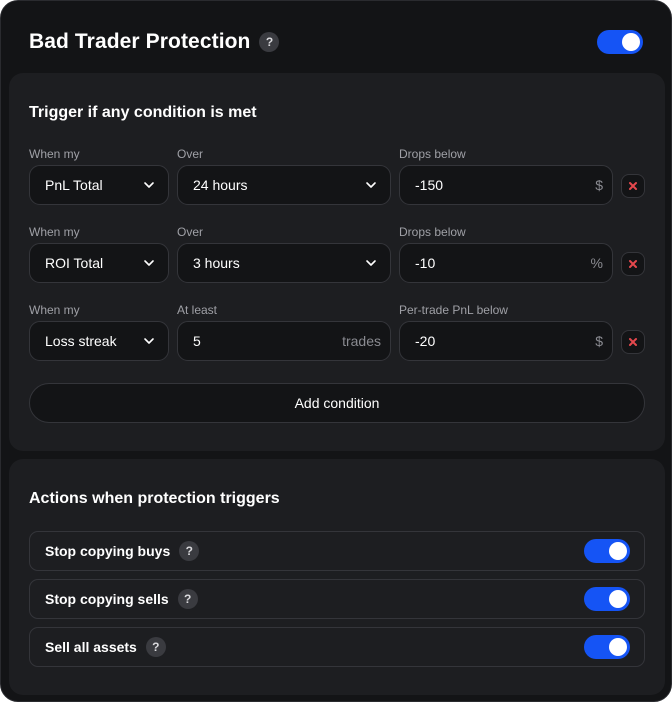 The image size is (672, 702). I want to click on period-select: 24 hours, so click(284, 185).